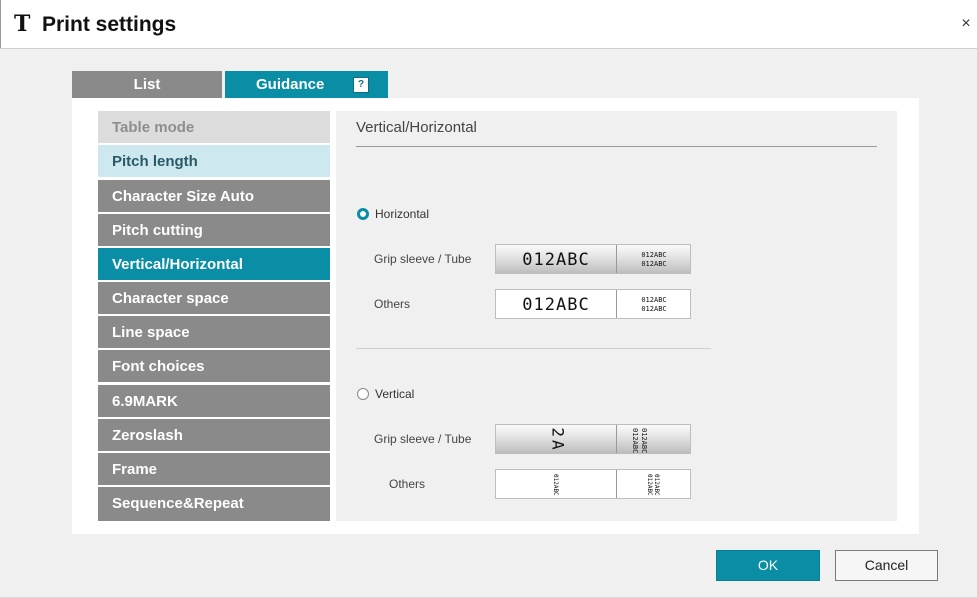 This screenshot has height=598, width=977. What do you see at coordinates (214, 298) in the screenshot?
I see `sidebar-item-character-space: Character space` at bounding box center [214, 298].